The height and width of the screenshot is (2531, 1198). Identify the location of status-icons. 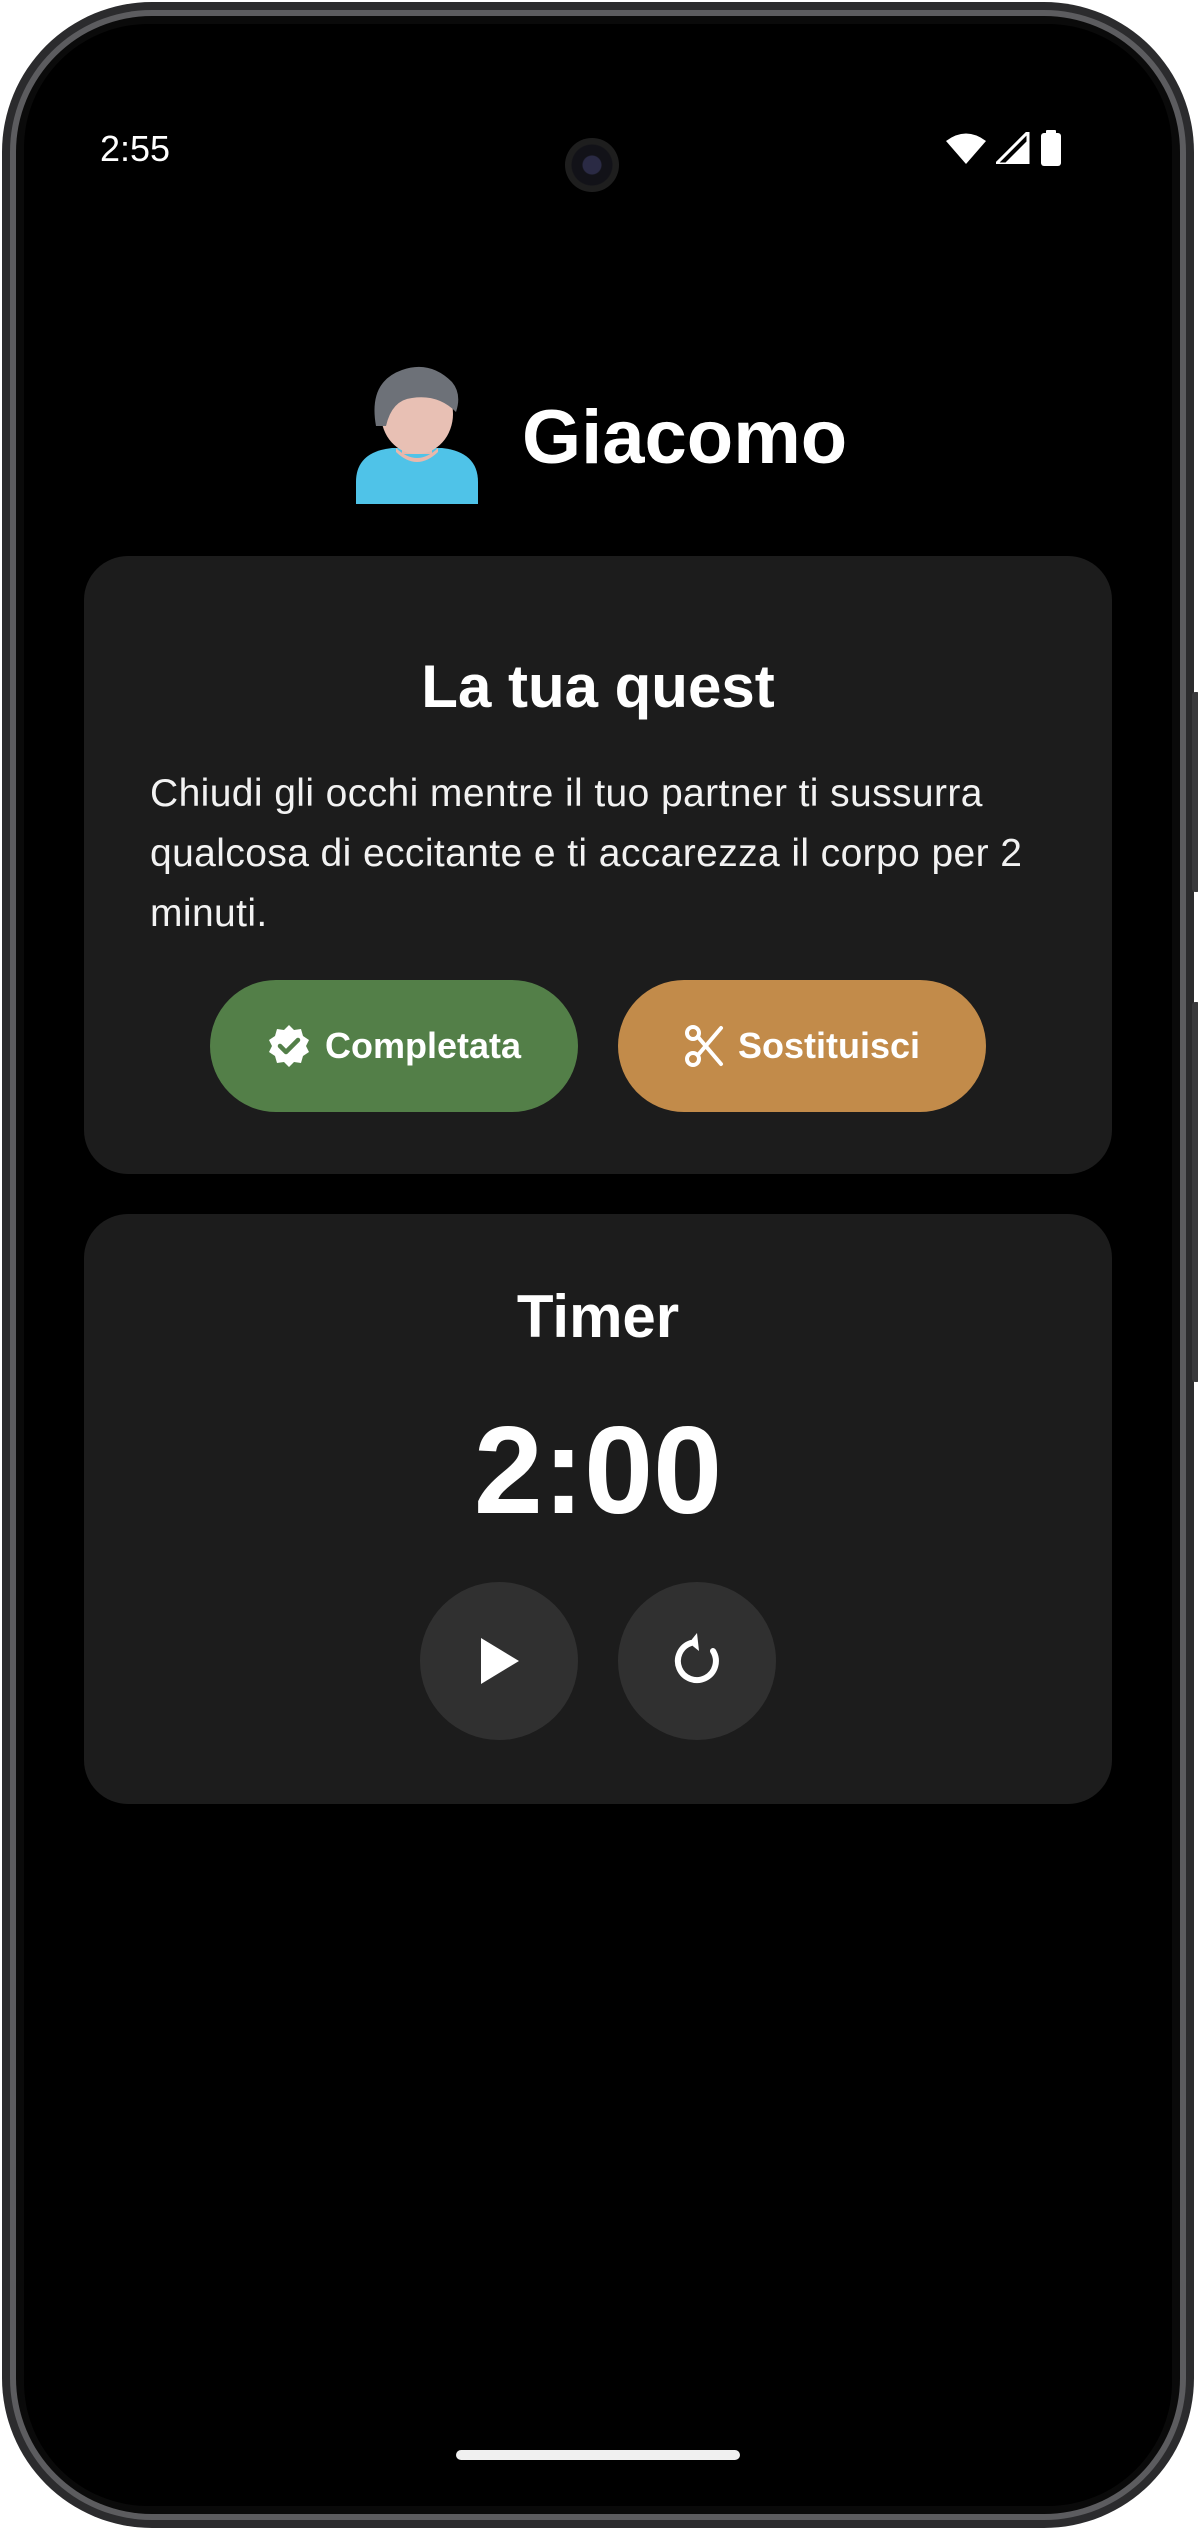
(1004, 148).